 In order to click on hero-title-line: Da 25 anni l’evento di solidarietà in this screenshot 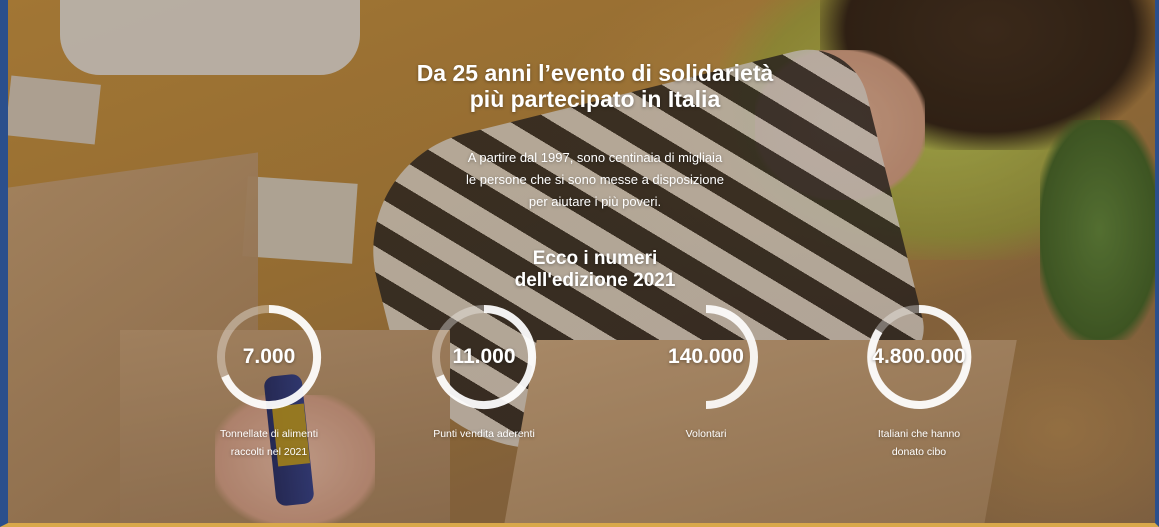, I will do `click(595, 73)`.